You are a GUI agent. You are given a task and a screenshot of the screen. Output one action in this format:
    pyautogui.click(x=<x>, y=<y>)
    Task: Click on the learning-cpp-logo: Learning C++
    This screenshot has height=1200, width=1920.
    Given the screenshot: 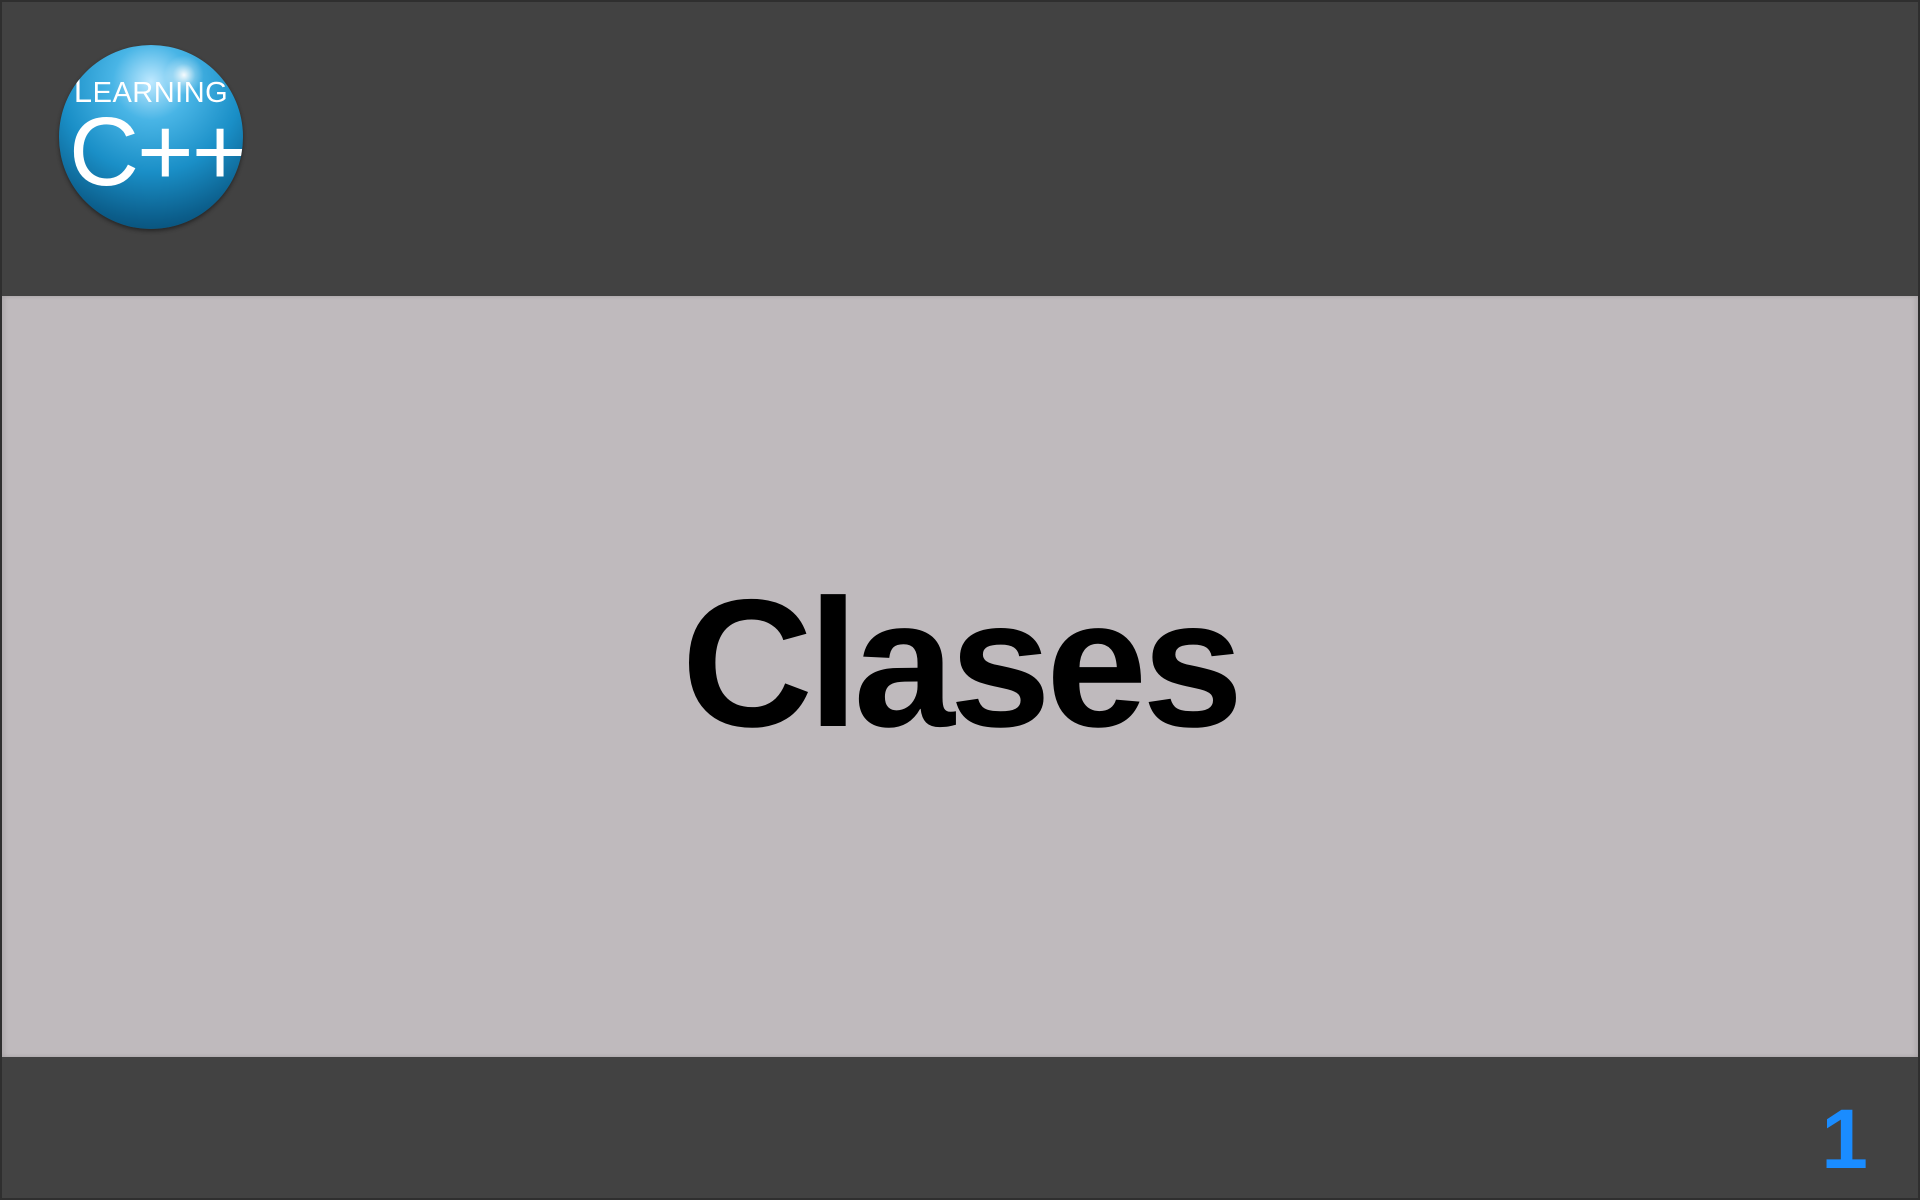 What is the action you would take?
    pyautogui.click(x=151, y=137)
    